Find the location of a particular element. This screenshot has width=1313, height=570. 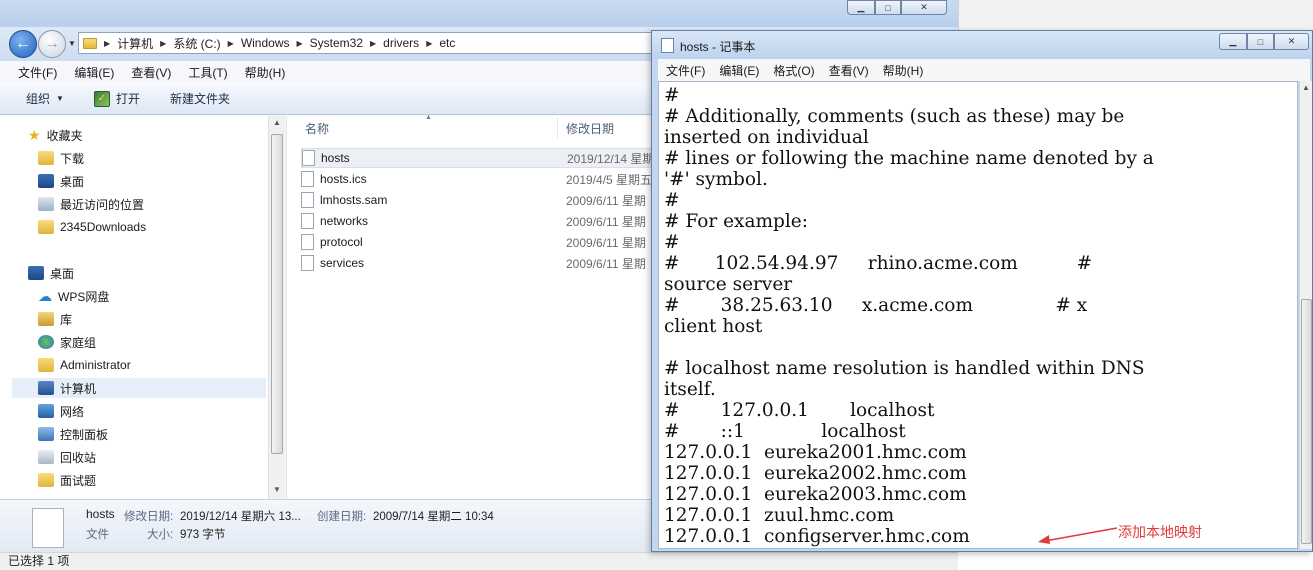

notepad-window-controls: ▁ □ ✕ is located at coordinates (1264, 41).